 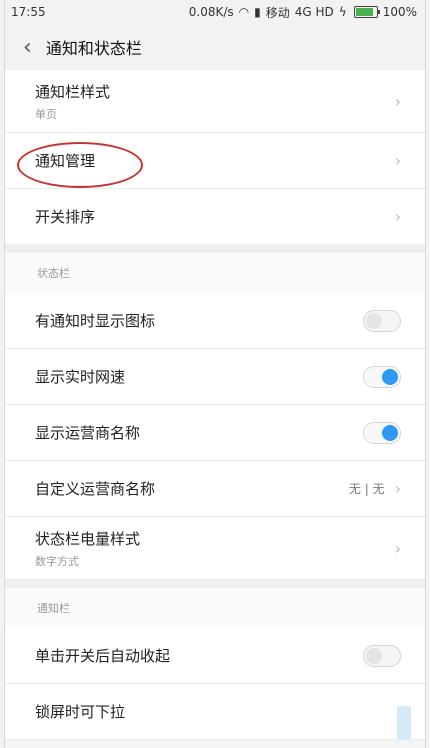 What do you see at coordinates (88, 433) in the screenshot?
I see `show-carrier-name-label: 显示运营商名称` at bounding box center [88, 433].